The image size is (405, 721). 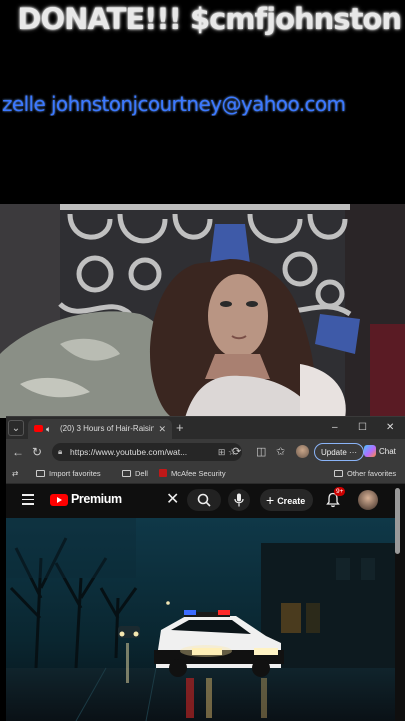 I want to click on refresh-icon: ↻, so click(x=37, y=452).